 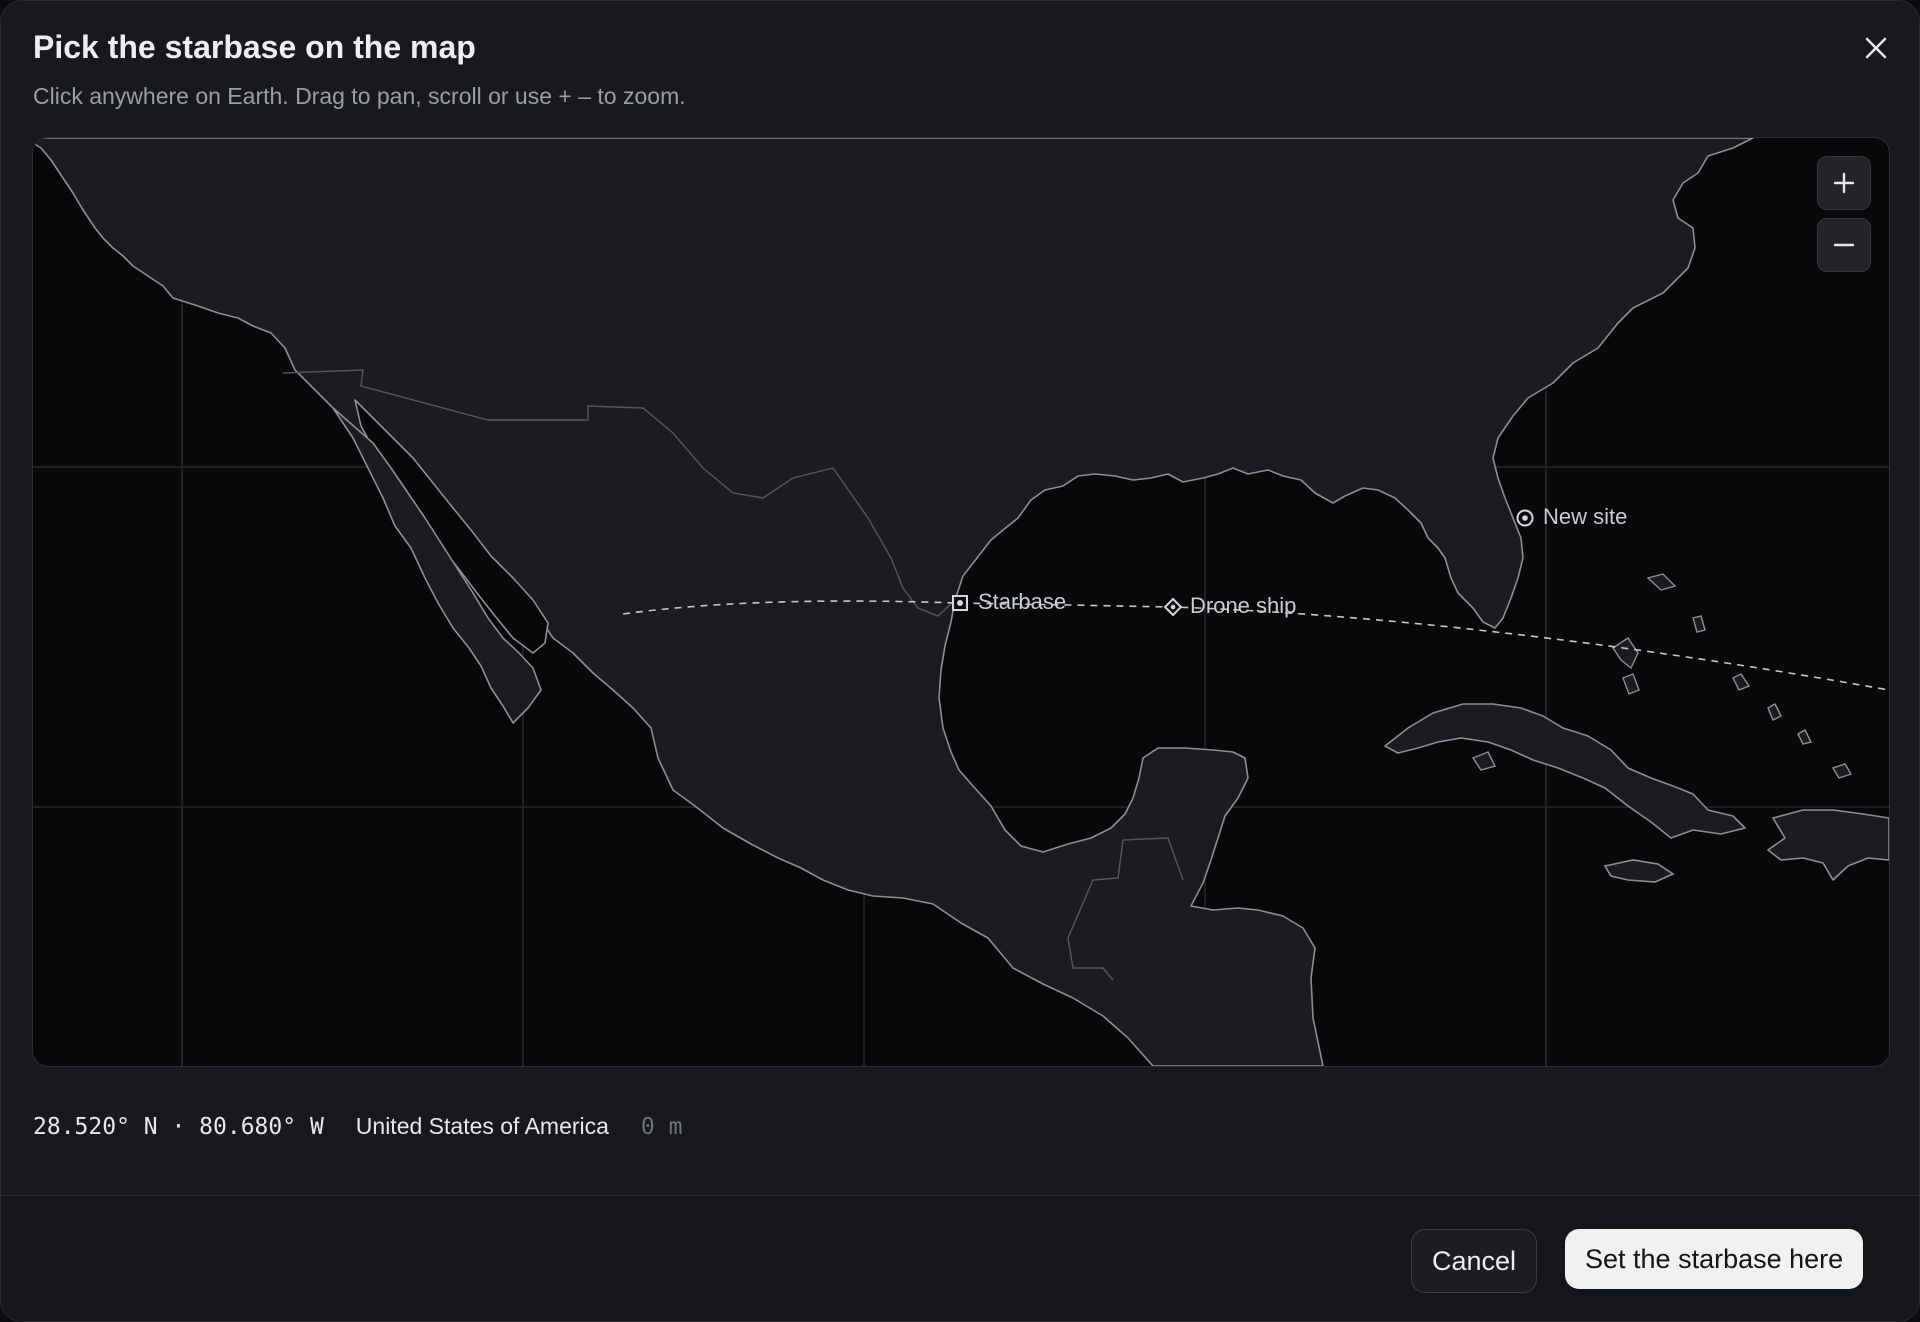 I want to click on drone-ship-marker-label: Drone ship, so click(x=1243, y=605).